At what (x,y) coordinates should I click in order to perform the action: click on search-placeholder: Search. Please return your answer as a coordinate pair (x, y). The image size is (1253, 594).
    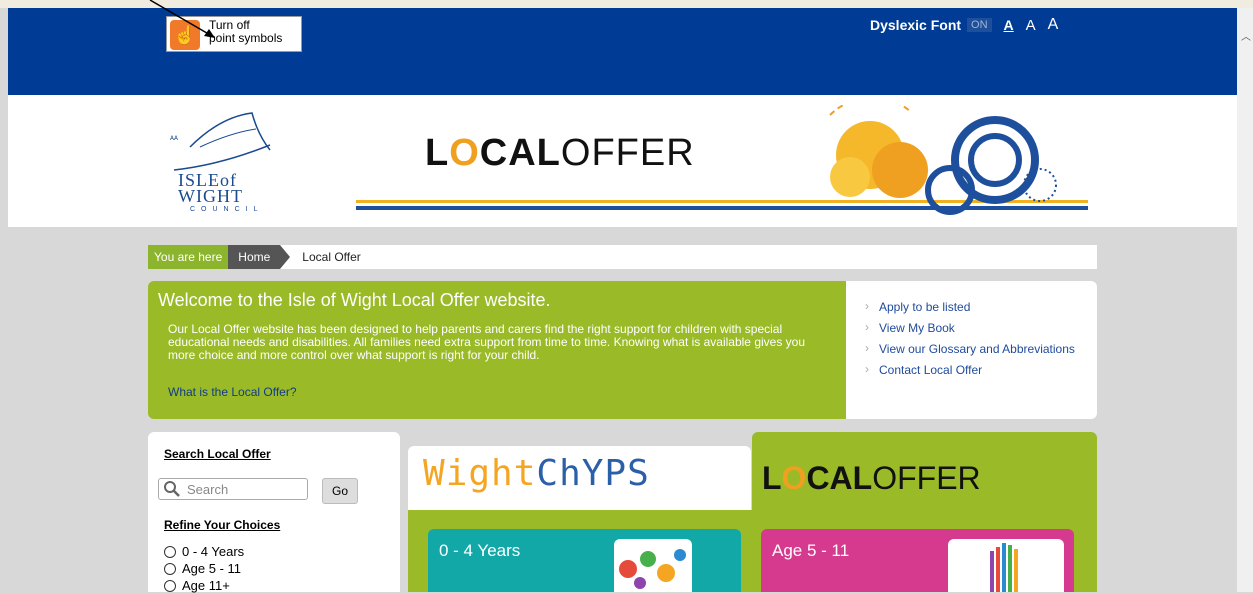
    Looking at the image, I should click on (208, 489).